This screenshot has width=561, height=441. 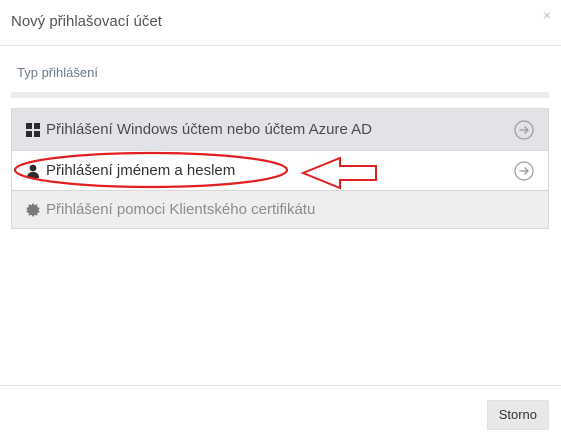 What do you see at coordinates (280, 23) in the screenshot?
I see `dialog-header: Nový přihlašovací účet ×` at bounding box center [280, 23].